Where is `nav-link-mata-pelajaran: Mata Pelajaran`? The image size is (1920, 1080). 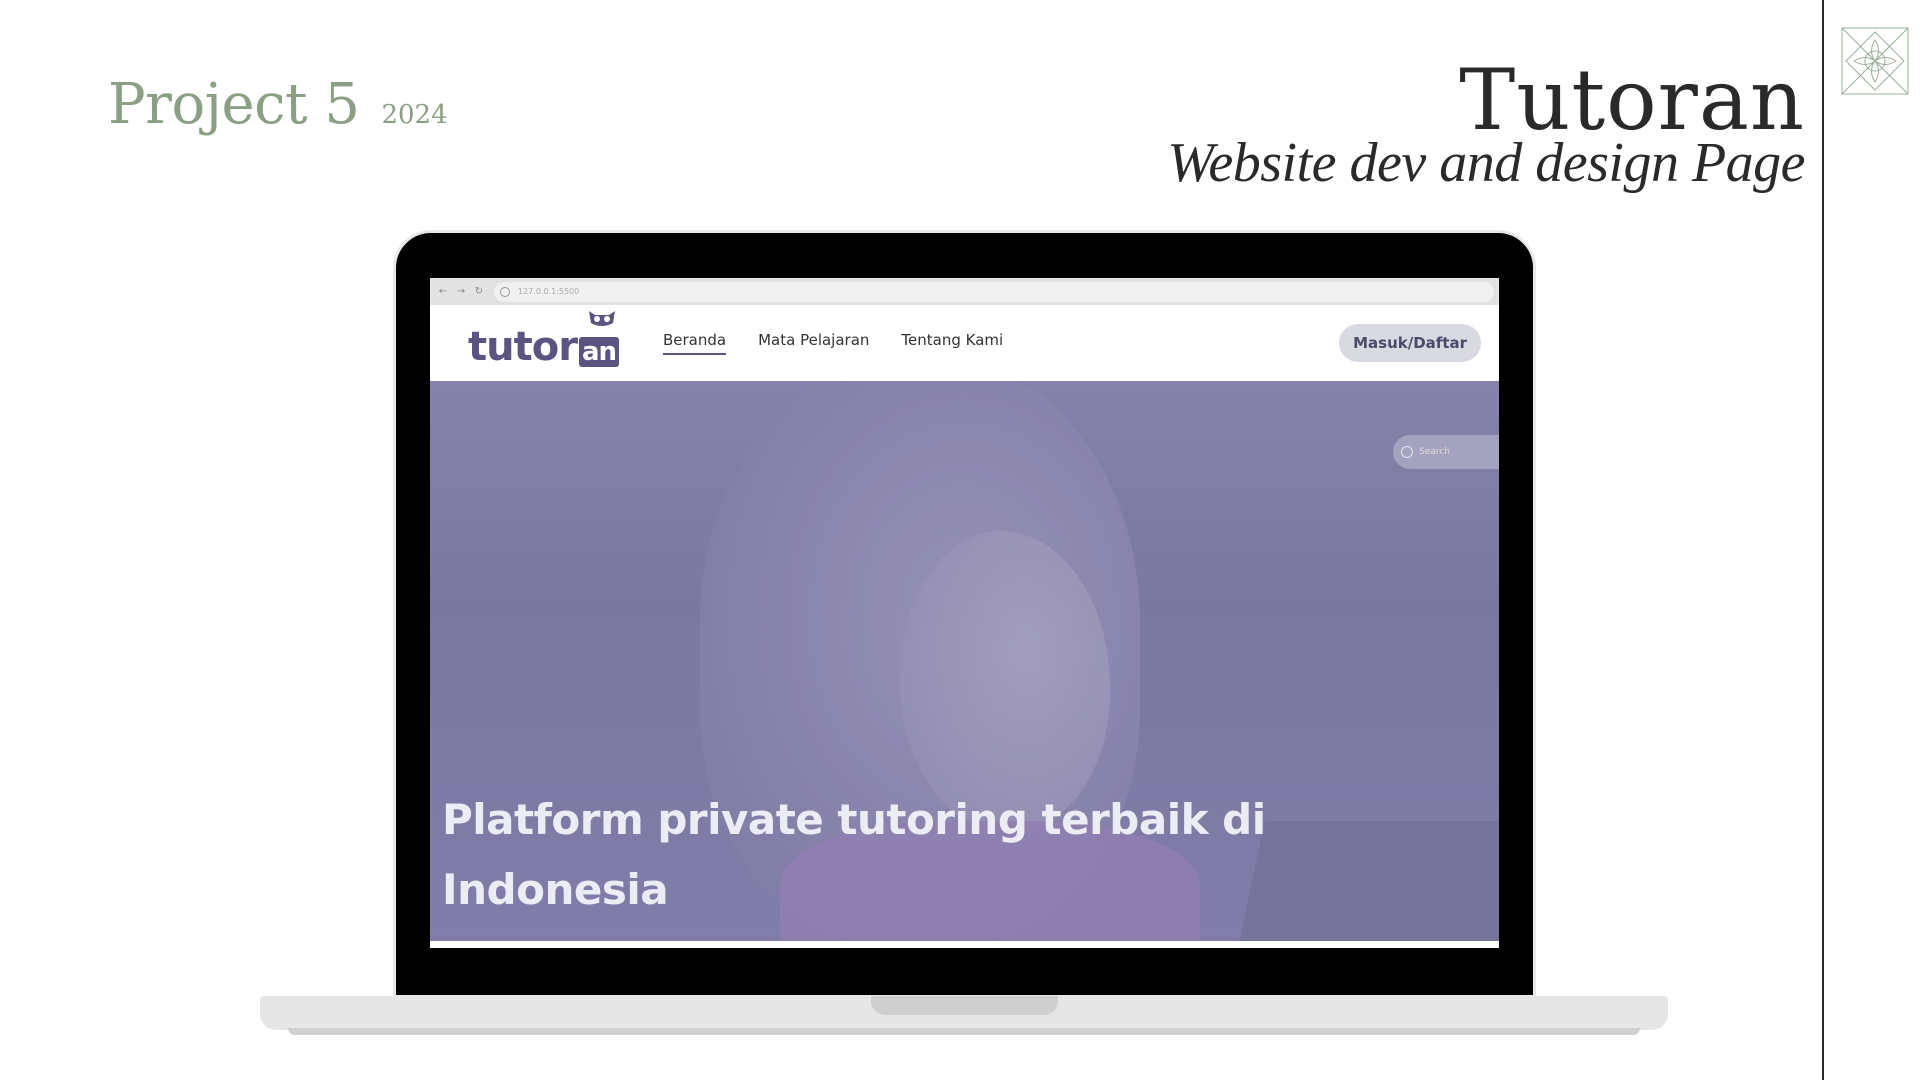
nav-link-mata-pelajaran: Mata Pelajaran is located at coordinates (813, 343).